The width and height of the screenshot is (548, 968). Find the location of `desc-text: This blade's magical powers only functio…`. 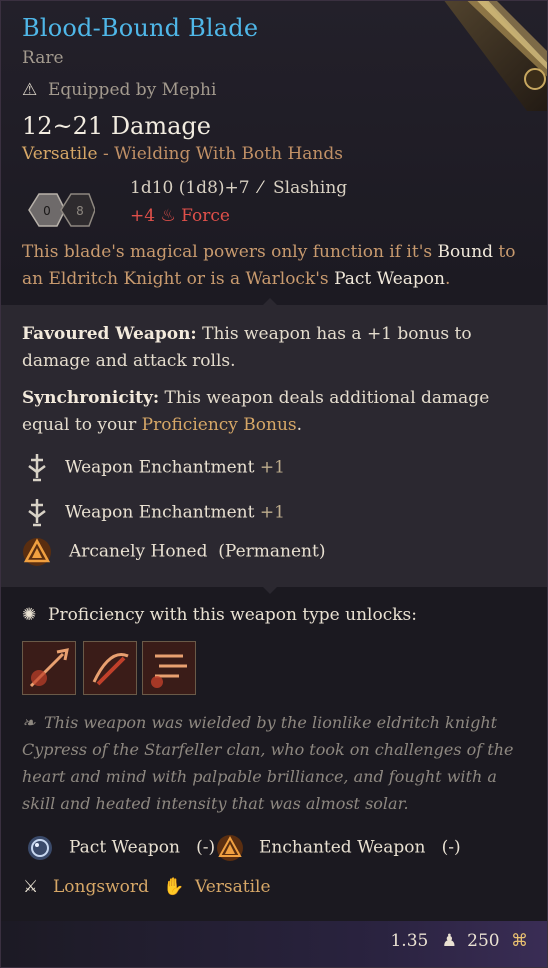

desc-text: This blade's magical powers only functio… is located at coordinates (230, 252).